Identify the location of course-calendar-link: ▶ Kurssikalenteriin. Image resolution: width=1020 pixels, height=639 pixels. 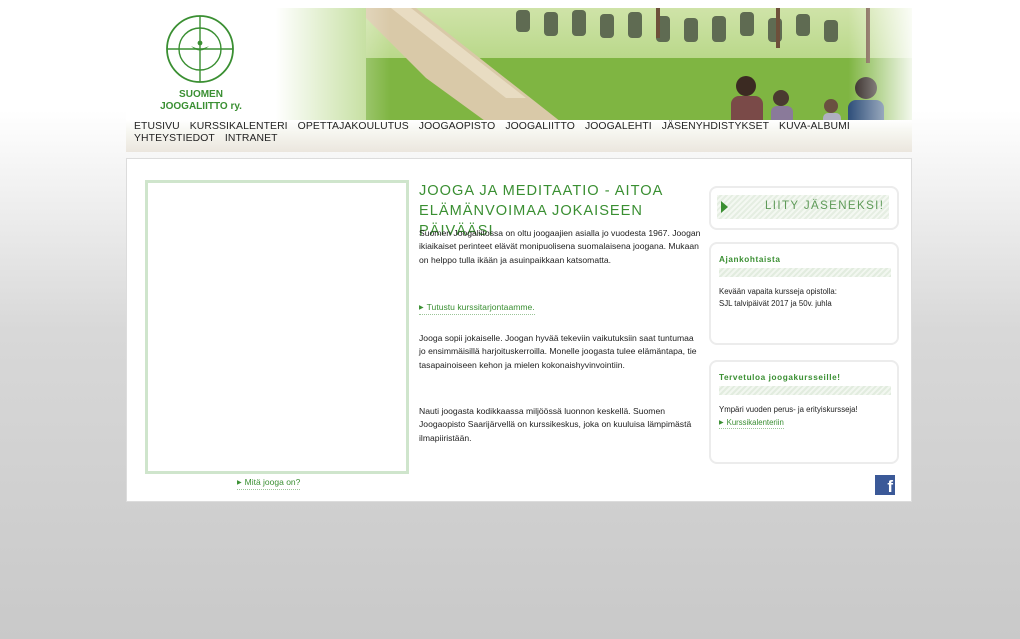
(751, 423).